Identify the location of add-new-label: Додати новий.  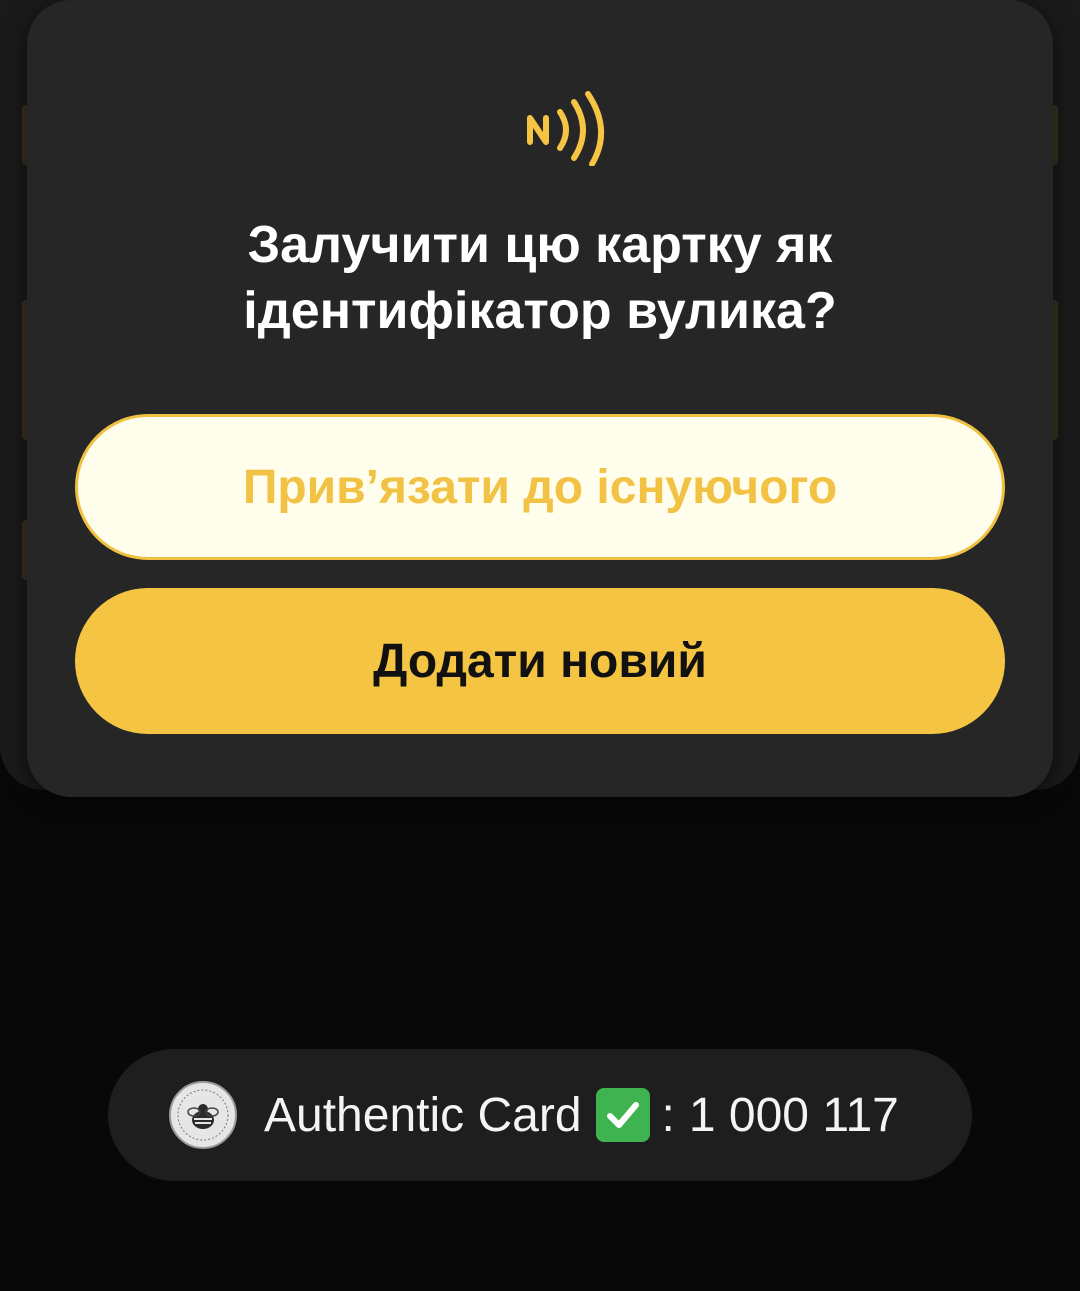
(540, 661).